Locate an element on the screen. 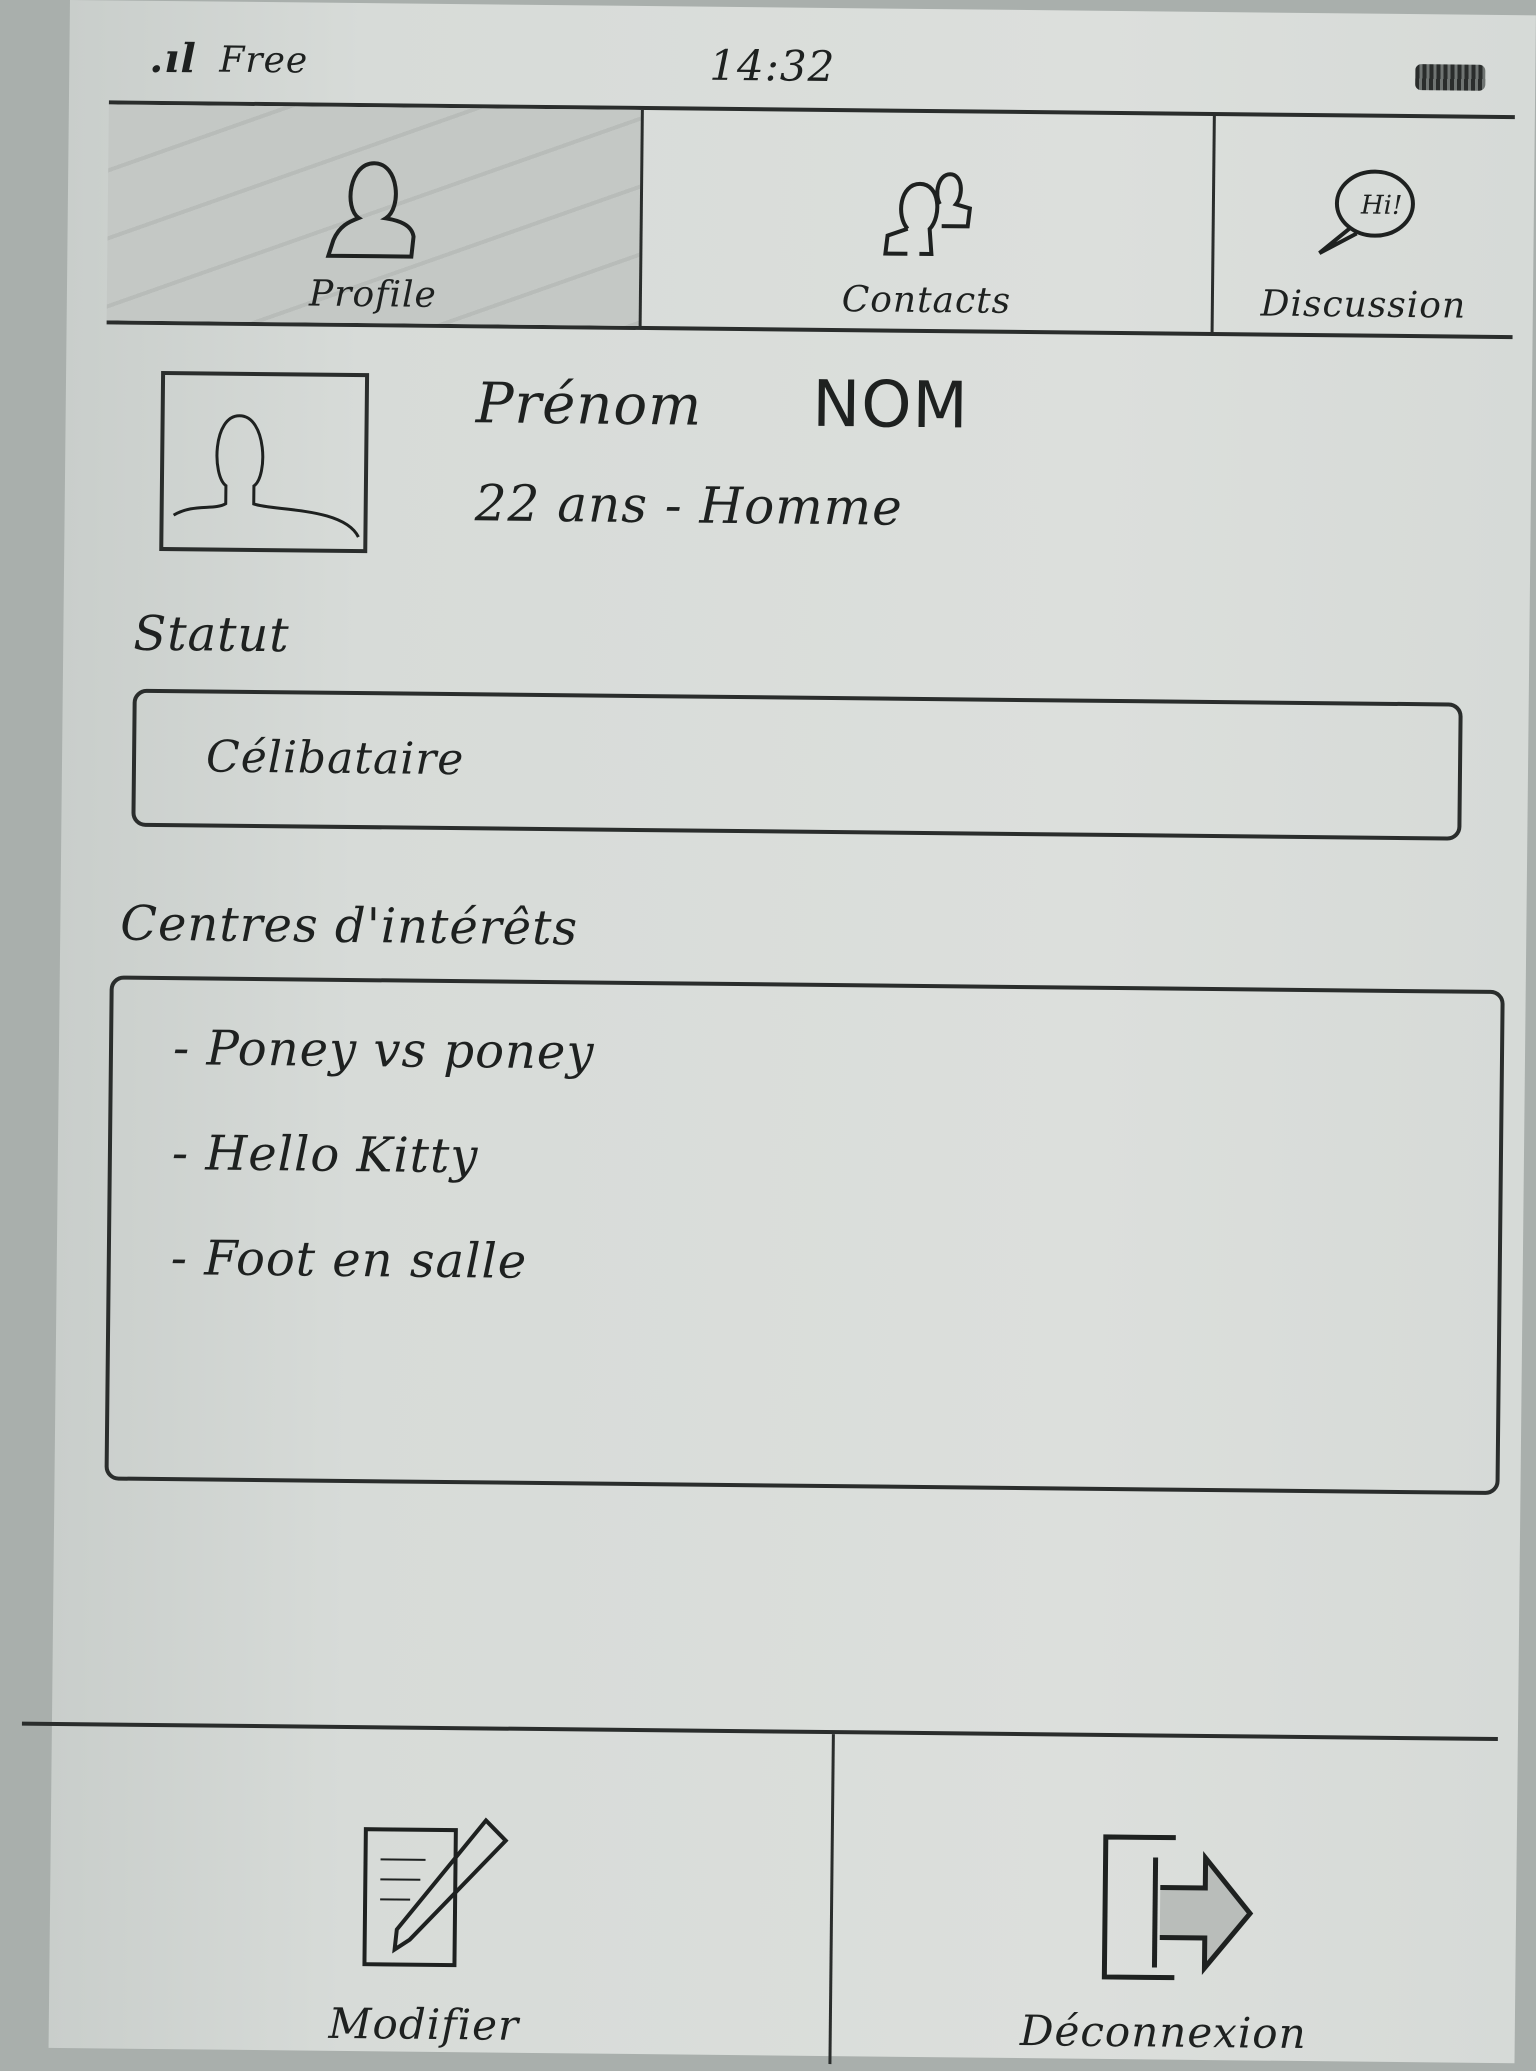  tab-label: Contacts is located at coordinates (926, 300).